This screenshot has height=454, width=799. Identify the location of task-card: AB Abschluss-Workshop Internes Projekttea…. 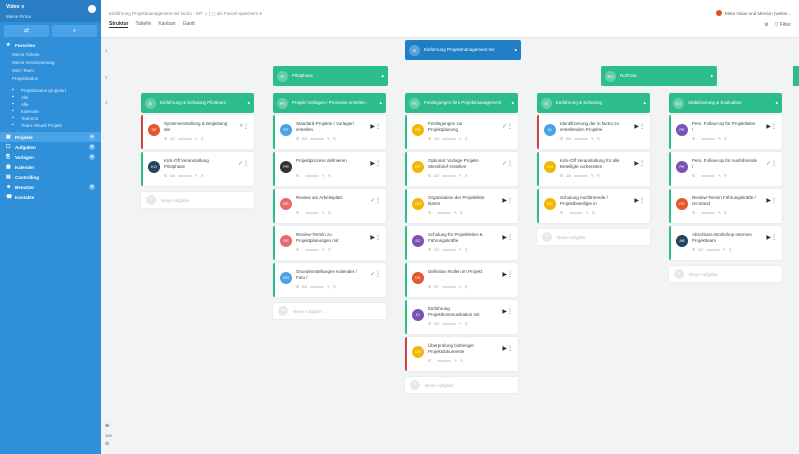
(725, 243).